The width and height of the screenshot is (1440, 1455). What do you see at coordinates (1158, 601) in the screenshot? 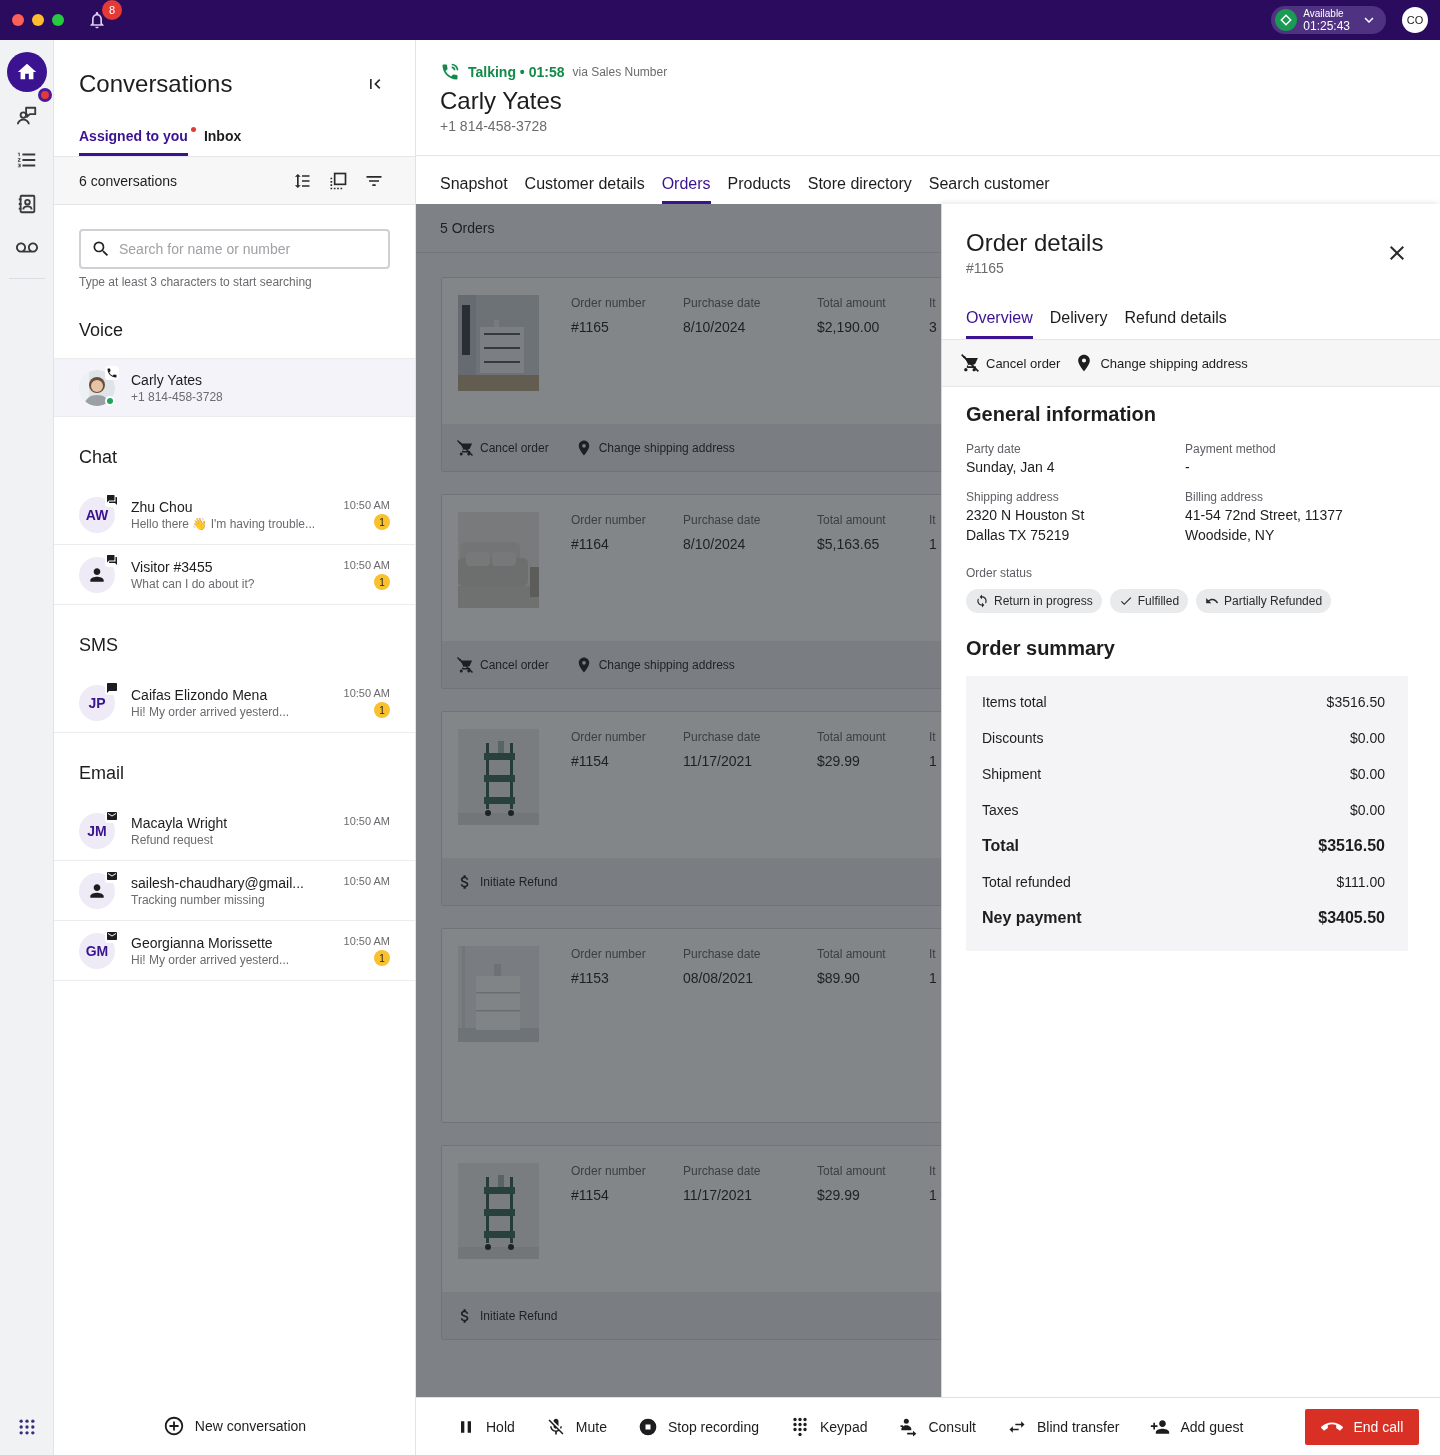
I see `chip-label: Fulfilled` at bounding box center [1158, 601].